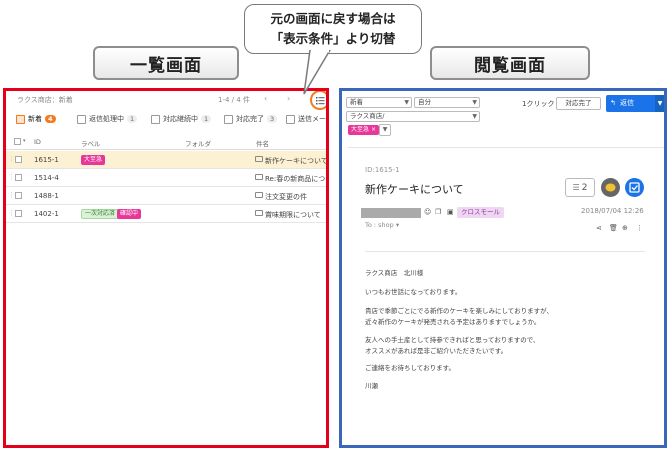 This screenshot has height=450, width=670. I want to click on check-button, so click(634, 187).